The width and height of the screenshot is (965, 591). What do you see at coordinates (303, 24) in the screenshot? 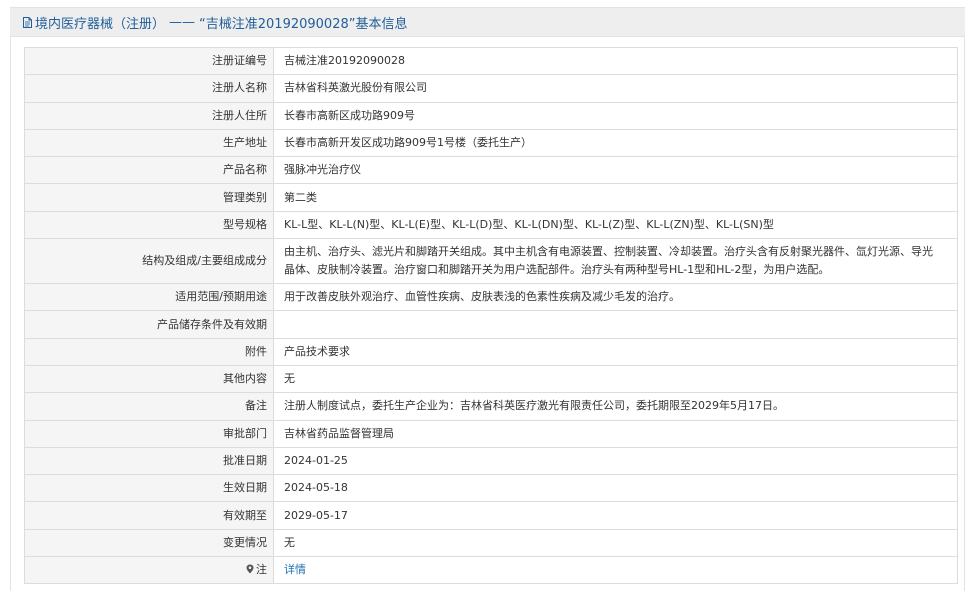
I see `title-main: “吉械注准20192090028”基本信息` at bounding box center [303, 24].